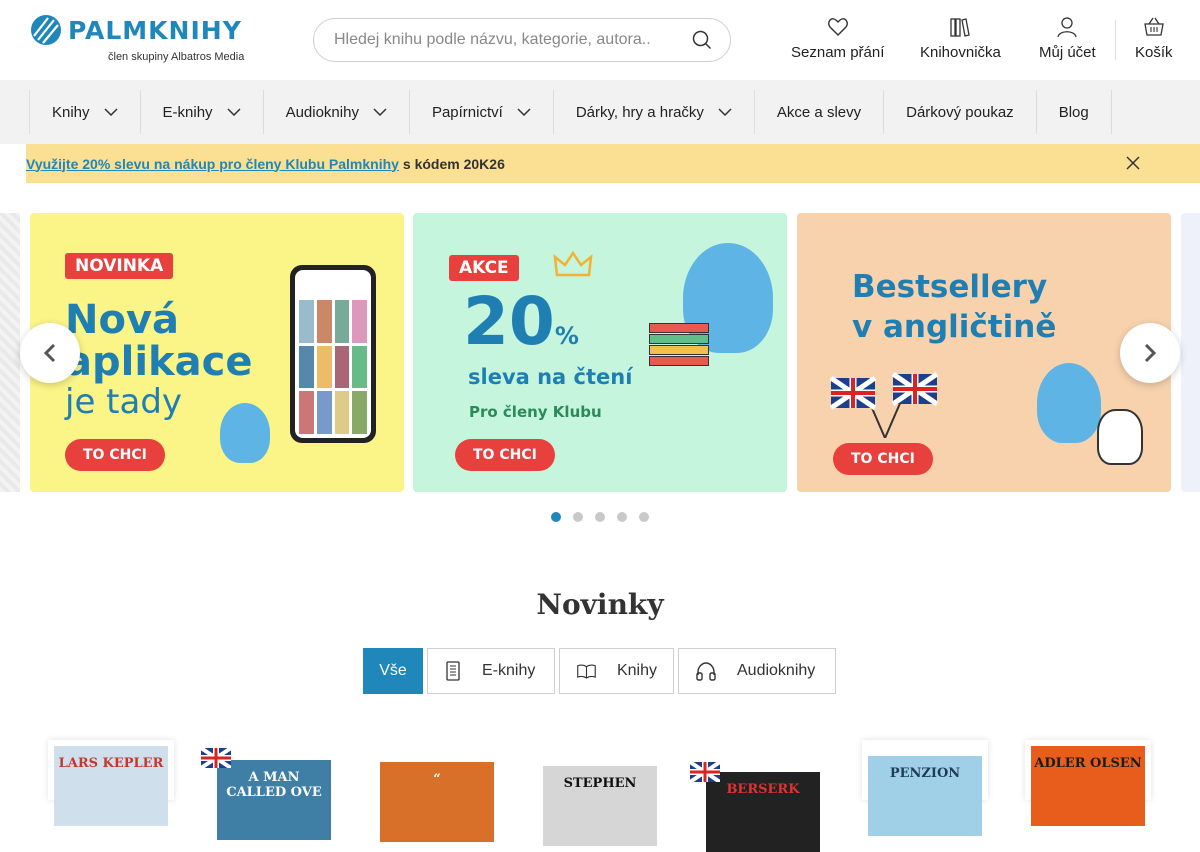 The image size is (1200, 852). Describe the element at coordinates (535, 412) in the screenshot. I see `slide-club-text: Pro členy Klubu` at that location.